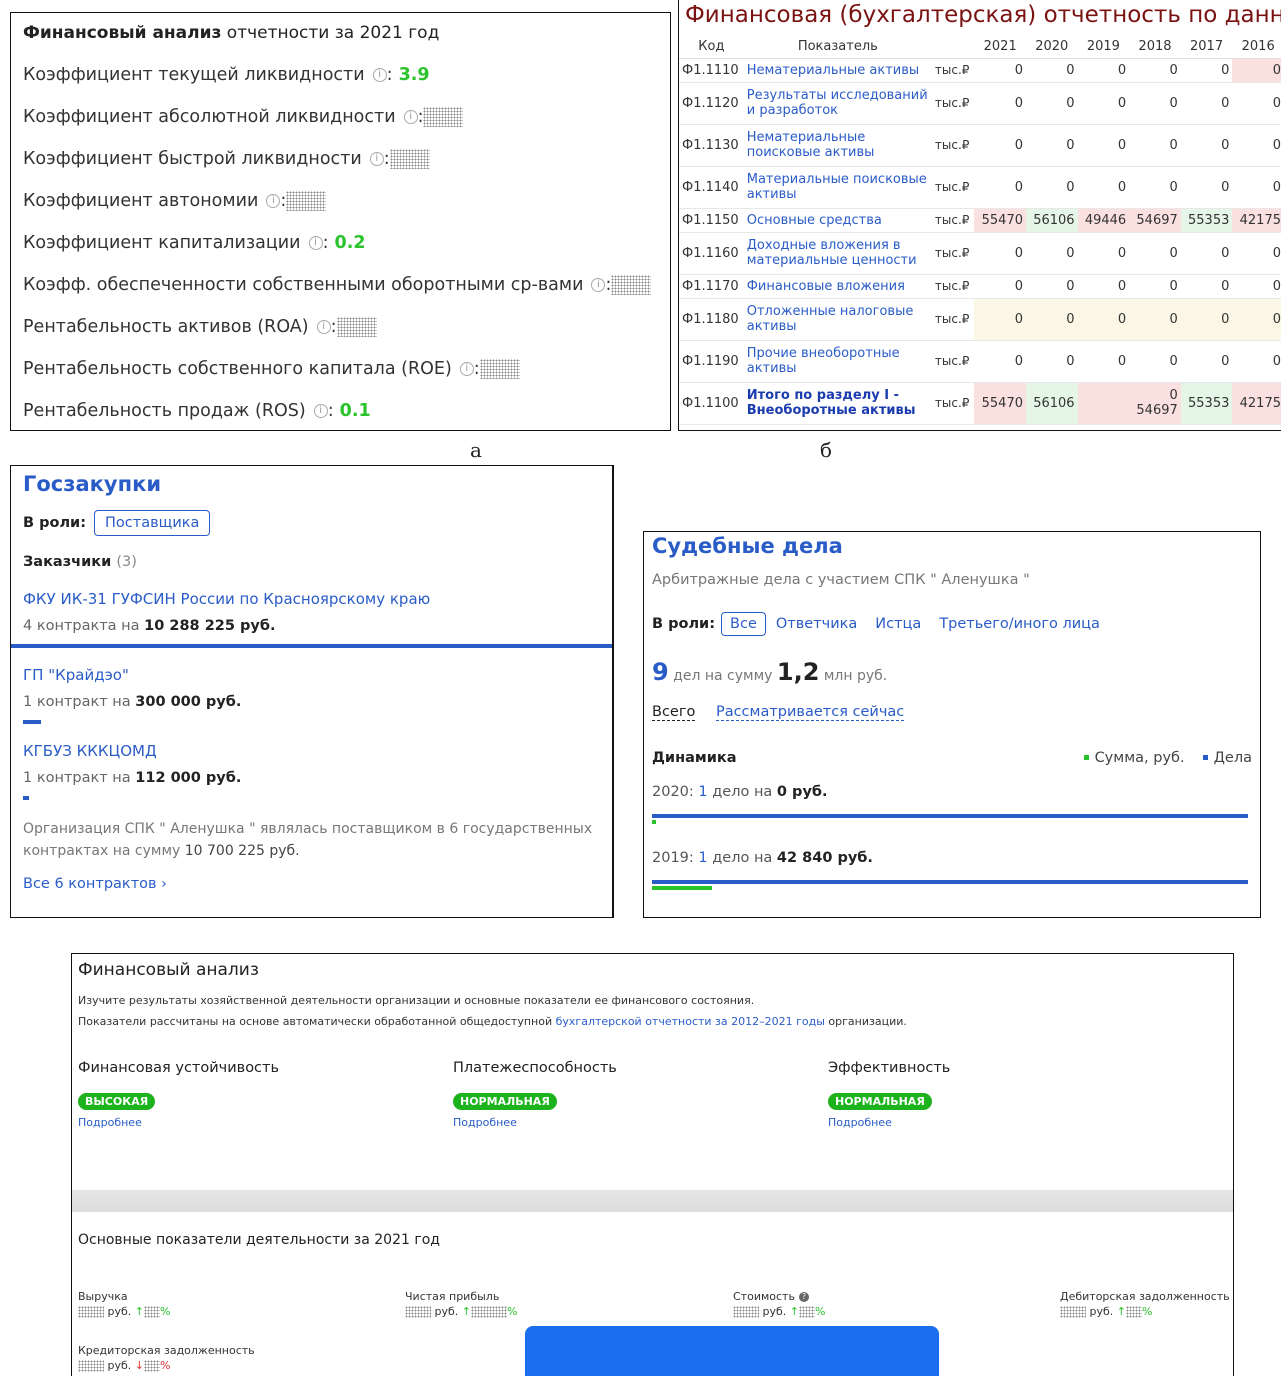  Describe the element at coordinates (32, 722) in the screenshot. I see `customer-share-bar` at that location.